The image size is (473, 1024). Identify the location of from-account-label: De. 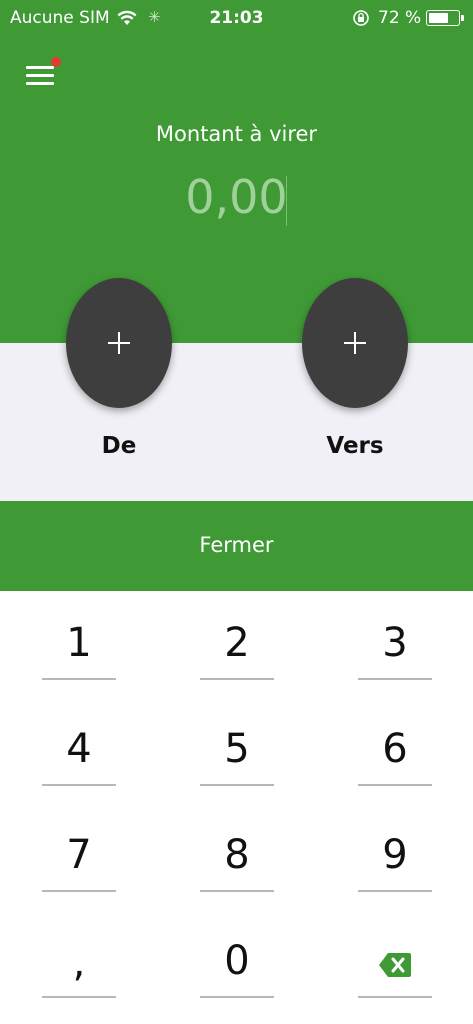
(119, 446).